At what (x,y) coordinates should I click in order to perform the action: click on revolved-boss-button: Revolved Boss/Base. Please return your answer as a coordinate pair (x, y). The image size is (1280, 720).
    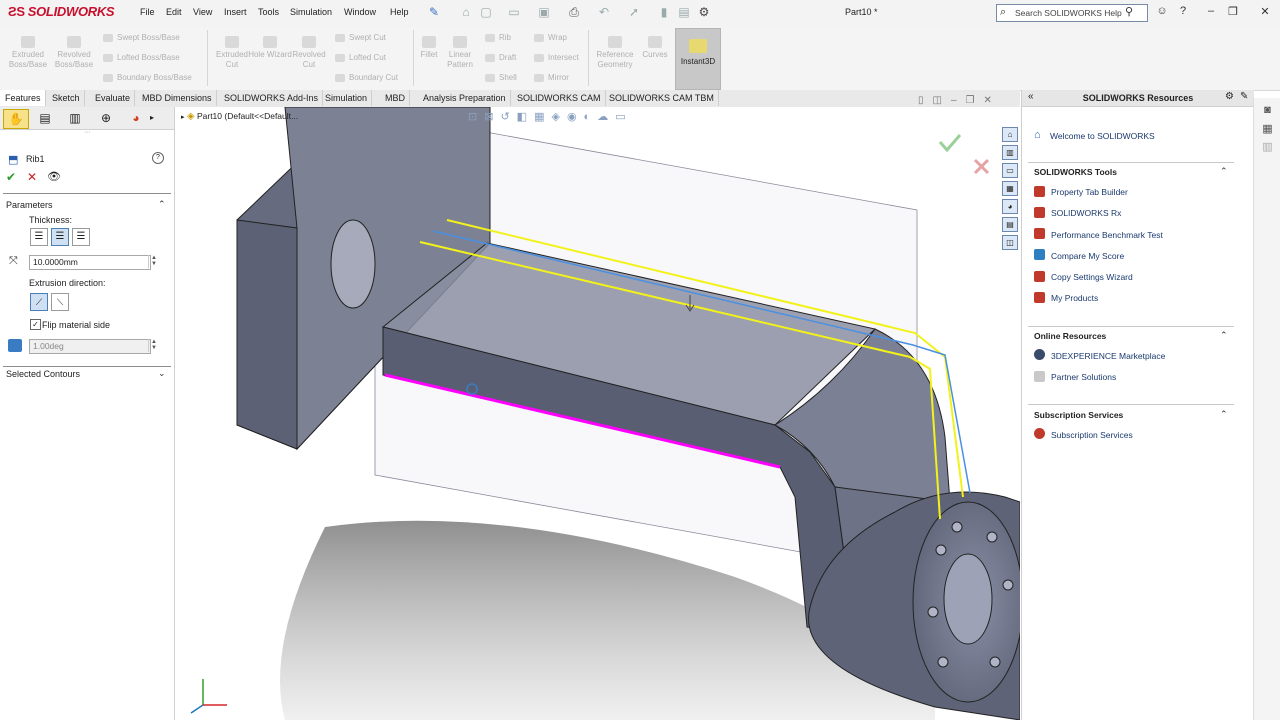
    Looking at the image, I should click on (74, 53).